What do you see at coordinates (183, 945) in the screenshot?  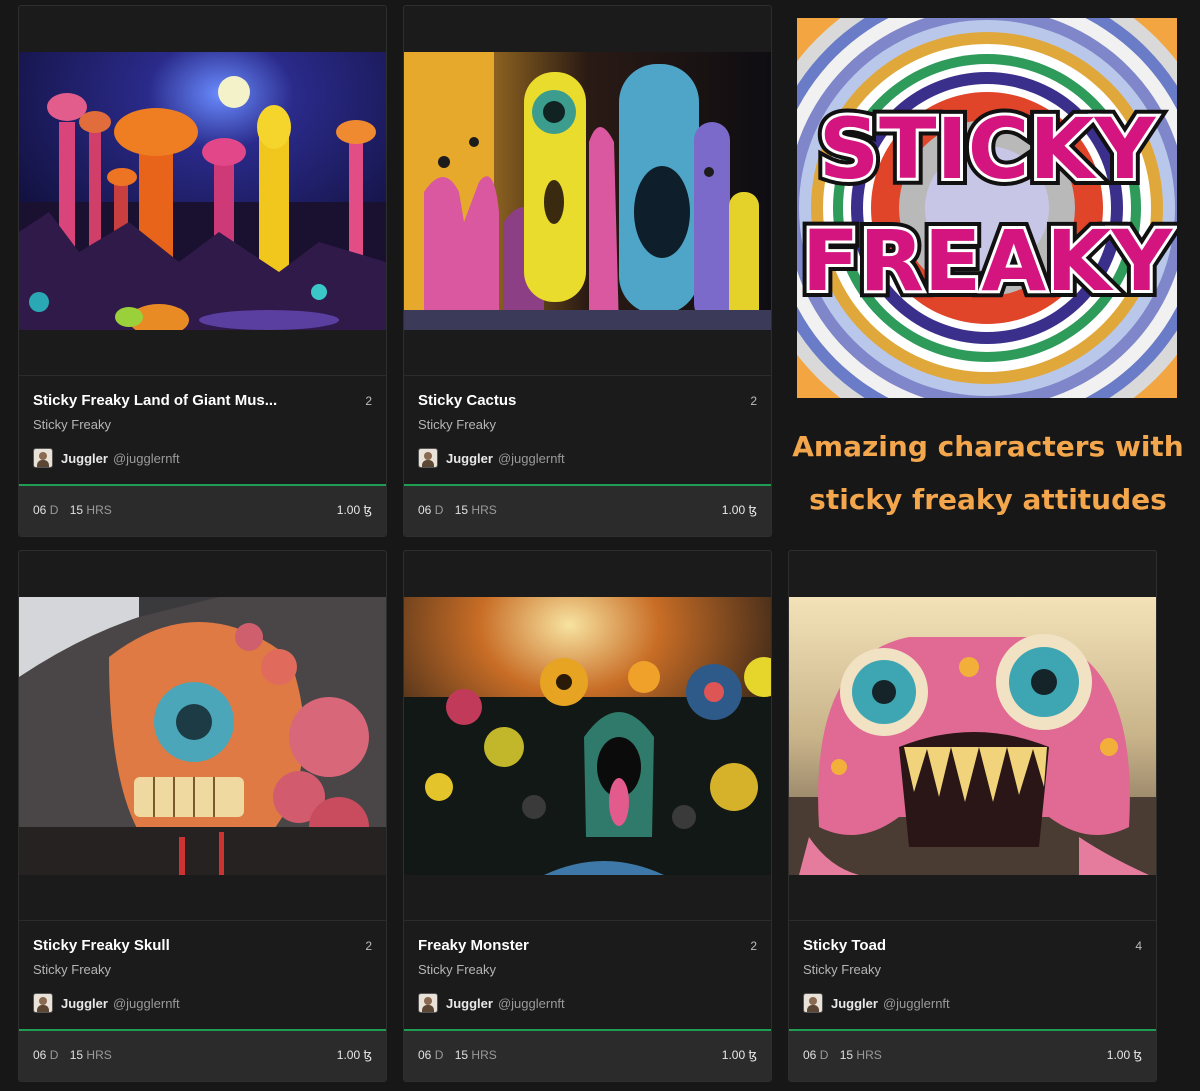 I see `card-title: Sticky Freaky Skull` at bounding box center [183, 945].